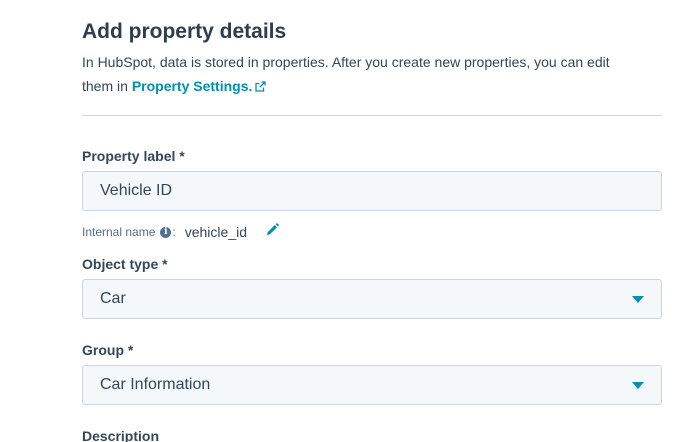  I want to click on property-settings-link: Property Settings., so click(192, 86).